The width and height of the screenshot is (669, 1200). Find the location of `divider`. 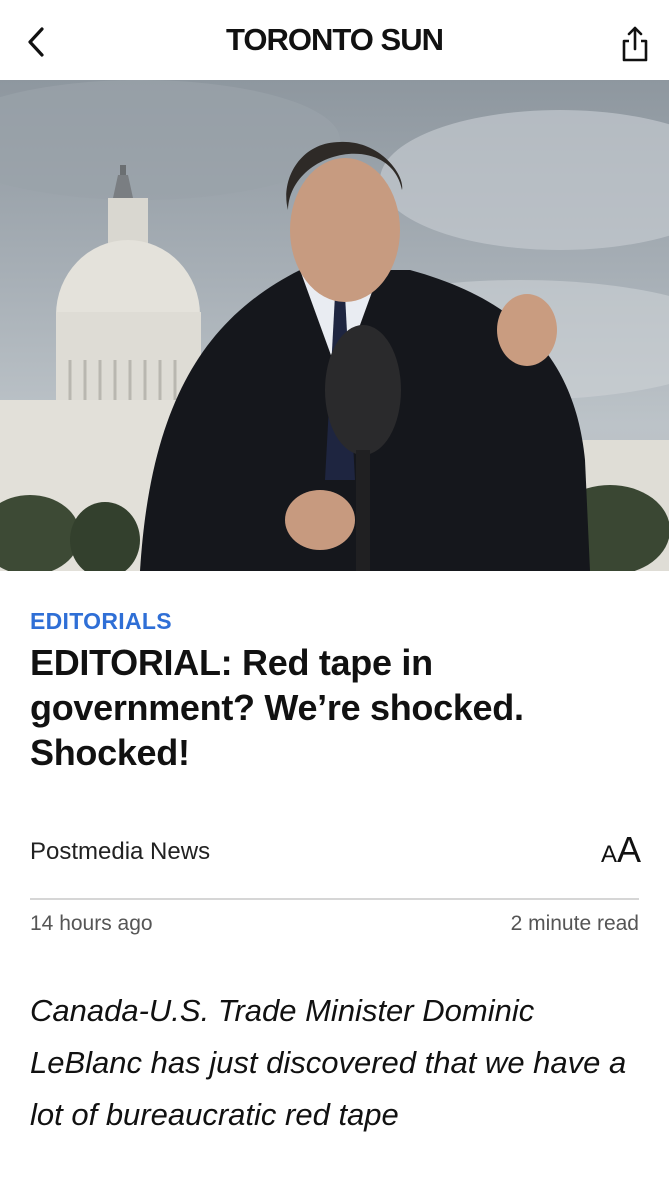

divider is located at coordinates (334, 899).